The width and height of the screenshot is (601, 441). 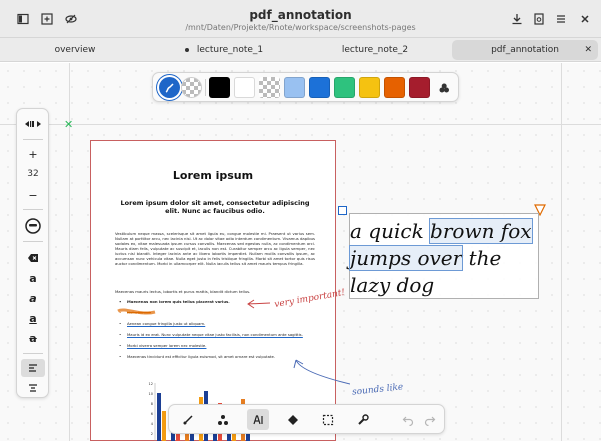 I want to click on export-icon, so click(x=517, y=19).